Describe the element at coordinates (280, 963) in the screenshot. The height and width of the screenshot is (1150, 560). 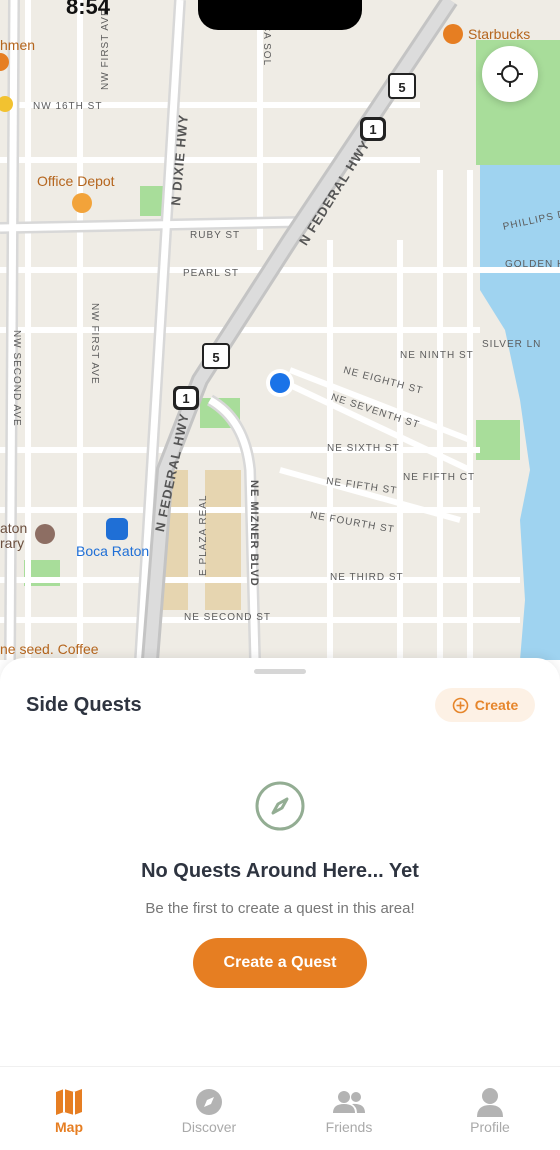
I see `create-quest-button: Create a Quest` at that location.